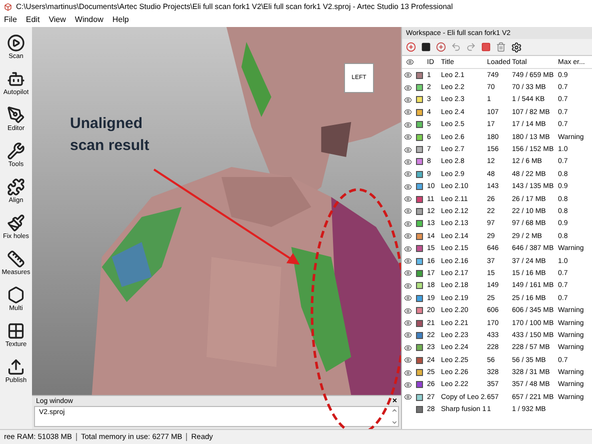 The height and width of the screenshot is (444, 592). What do you see at coordinates (394, 410) in the screenshot?
I see `scroll-up-icon` at bounding box center [394, 410].